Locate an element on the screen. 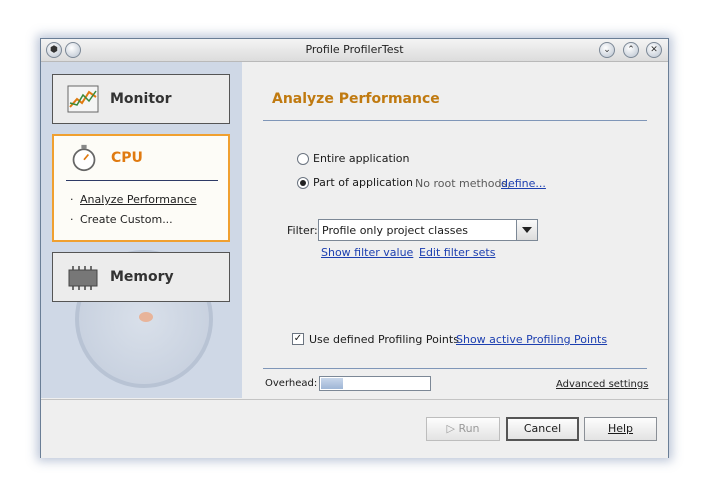 This screenshot has height=495, width=708. window-title: Profile ProfilerTest is located at coordinates (354, 49).